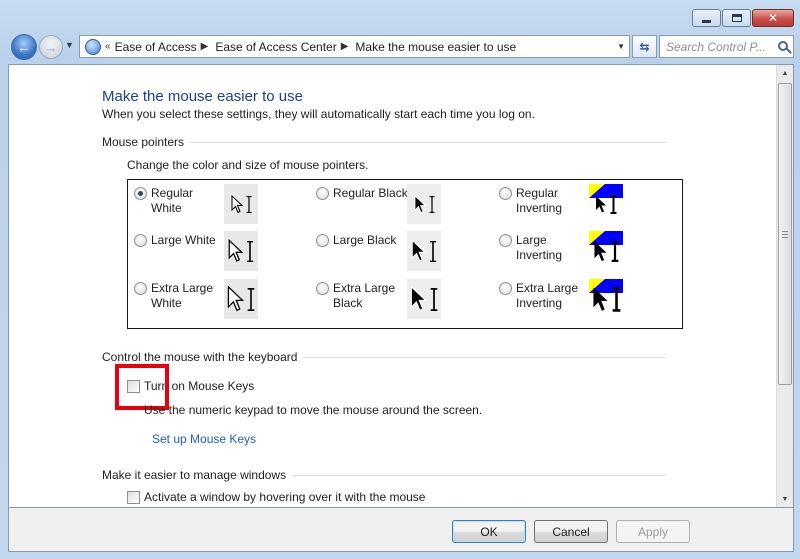 This screenshot has width=800, height=559. I want to click on forward-arrow-icon: →, so click(51, 47).